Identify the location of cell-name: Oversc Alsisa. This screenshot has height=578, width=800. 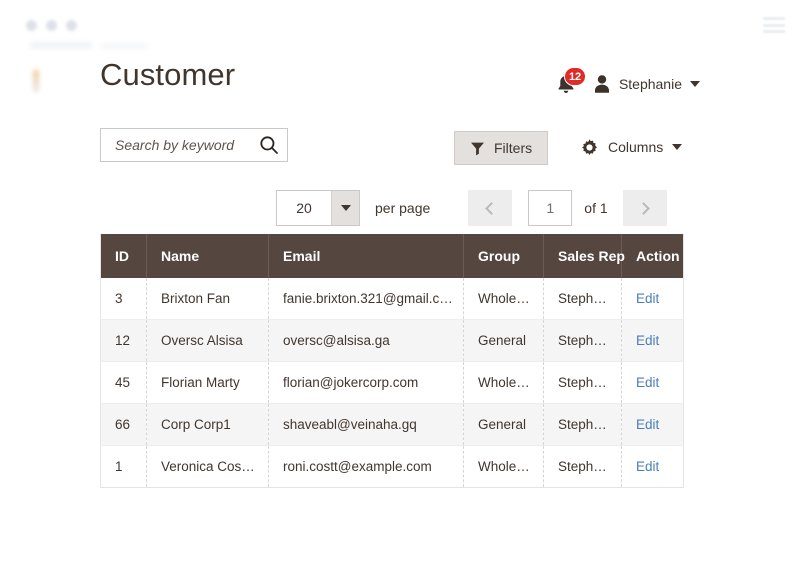
(207, 340).